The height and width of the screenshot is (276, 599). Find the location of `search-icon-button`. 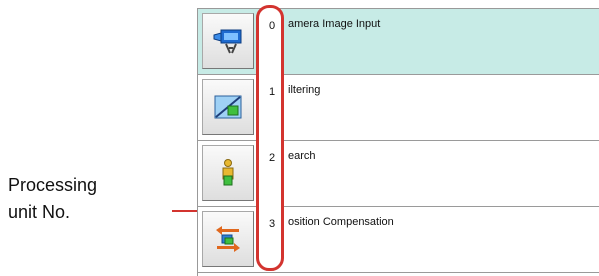

search-icon-button is located at coordinates (228, 173).